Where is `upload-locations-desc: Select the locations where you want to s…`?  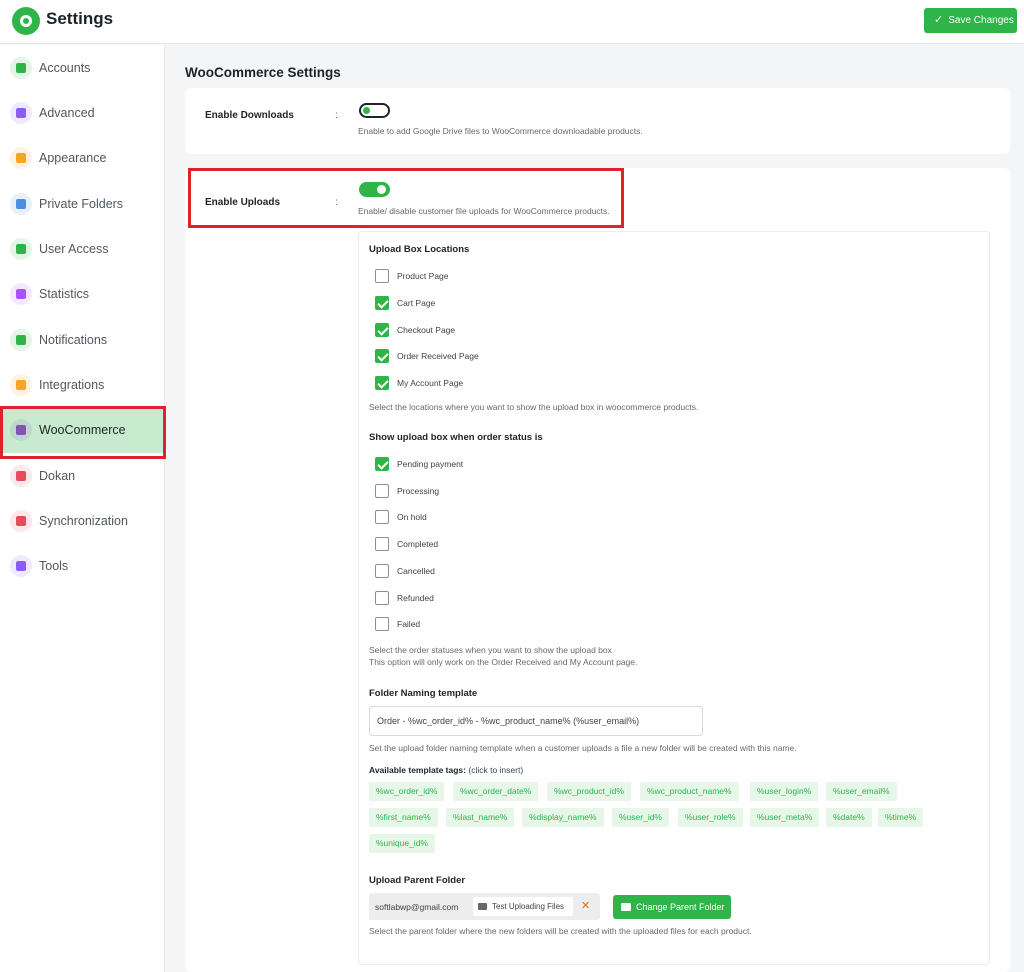
upload-locations-desc: Select the locations where you want to s… is located at coordinates (534, 407).